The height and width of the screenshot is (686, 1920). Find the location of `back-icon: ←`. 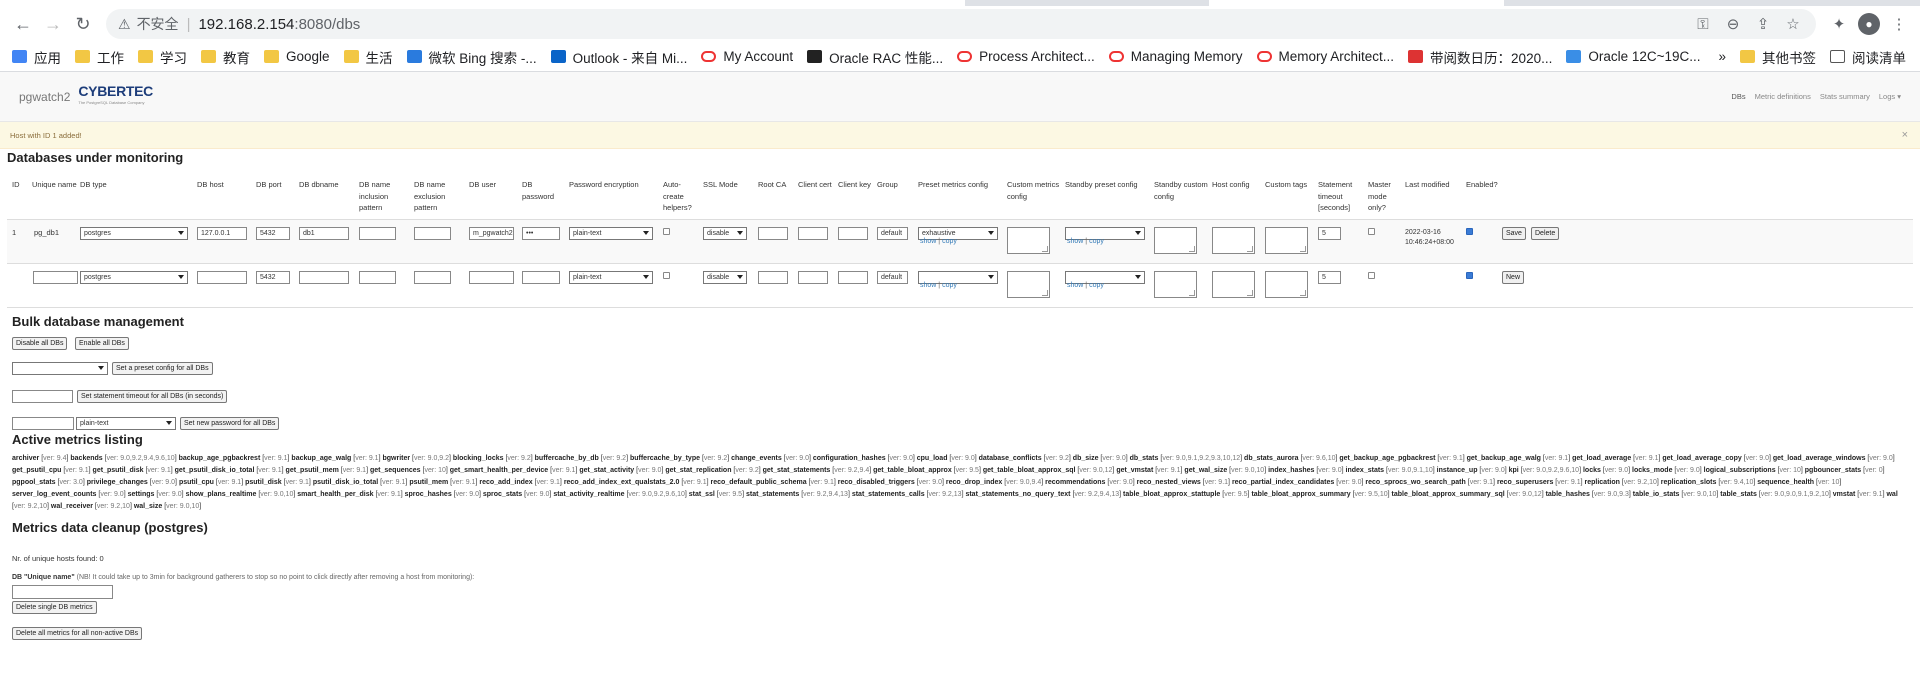

back-icon: ← is located at coordinates (23, 24).